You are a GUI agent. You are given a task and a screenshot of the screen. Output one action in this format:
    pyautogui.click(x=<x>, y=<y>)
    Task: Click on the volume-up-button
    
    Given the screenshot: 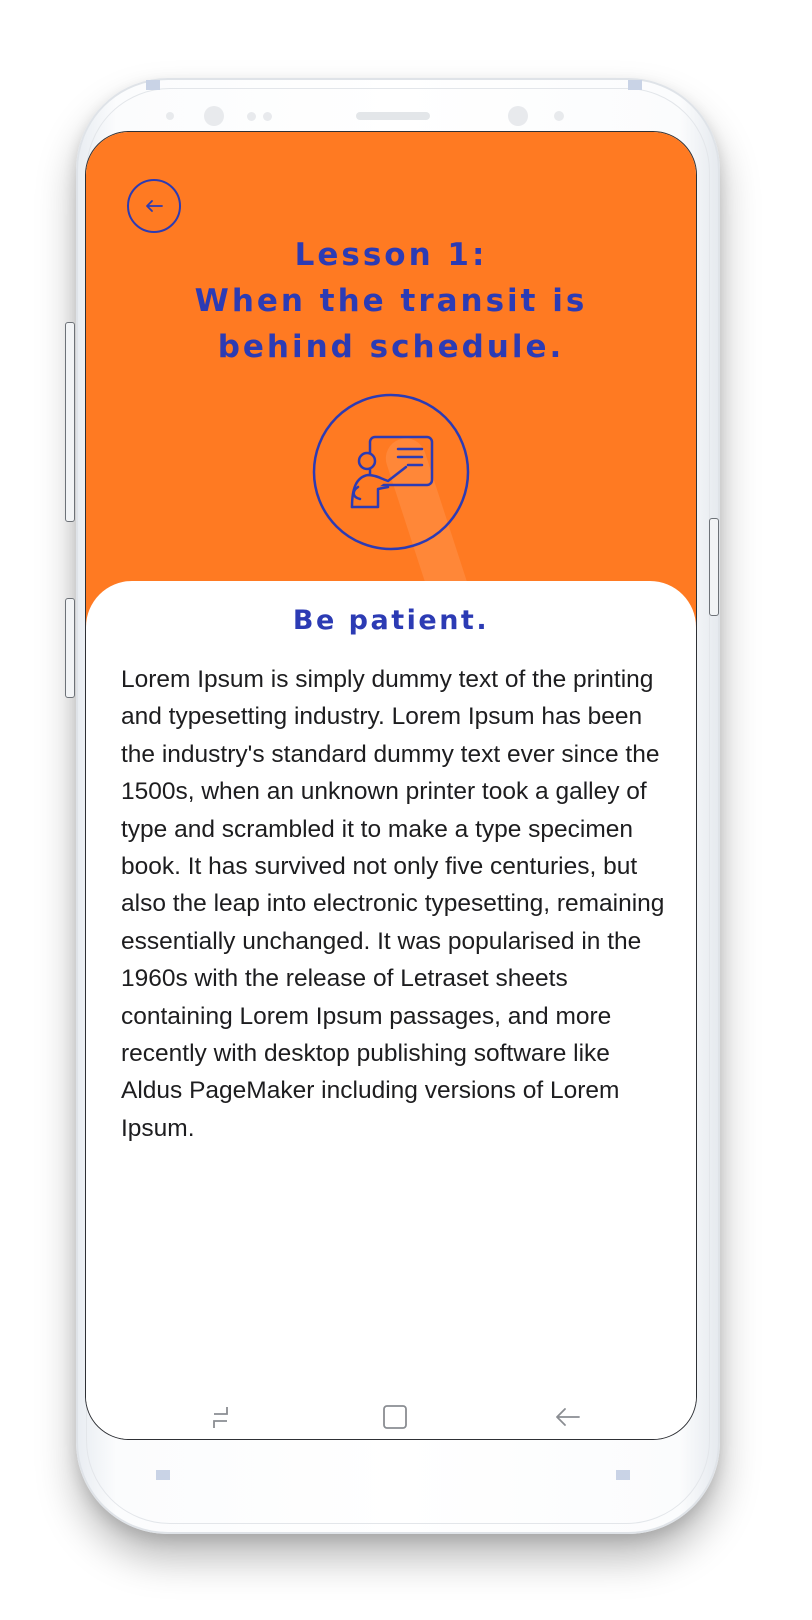 What is the action you would take?
    pyautogui.click(x=70, y=422)
    